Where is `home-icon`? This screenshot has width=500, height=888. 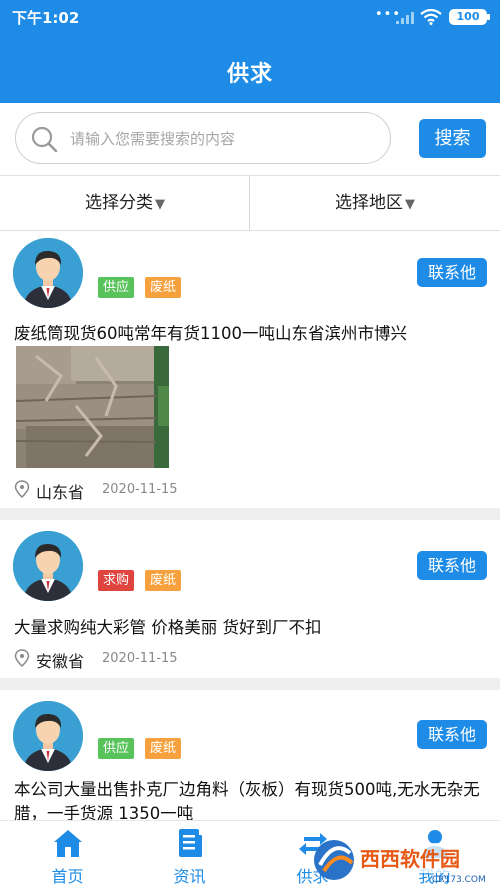 home-icon is located at coordinates (68, 843).